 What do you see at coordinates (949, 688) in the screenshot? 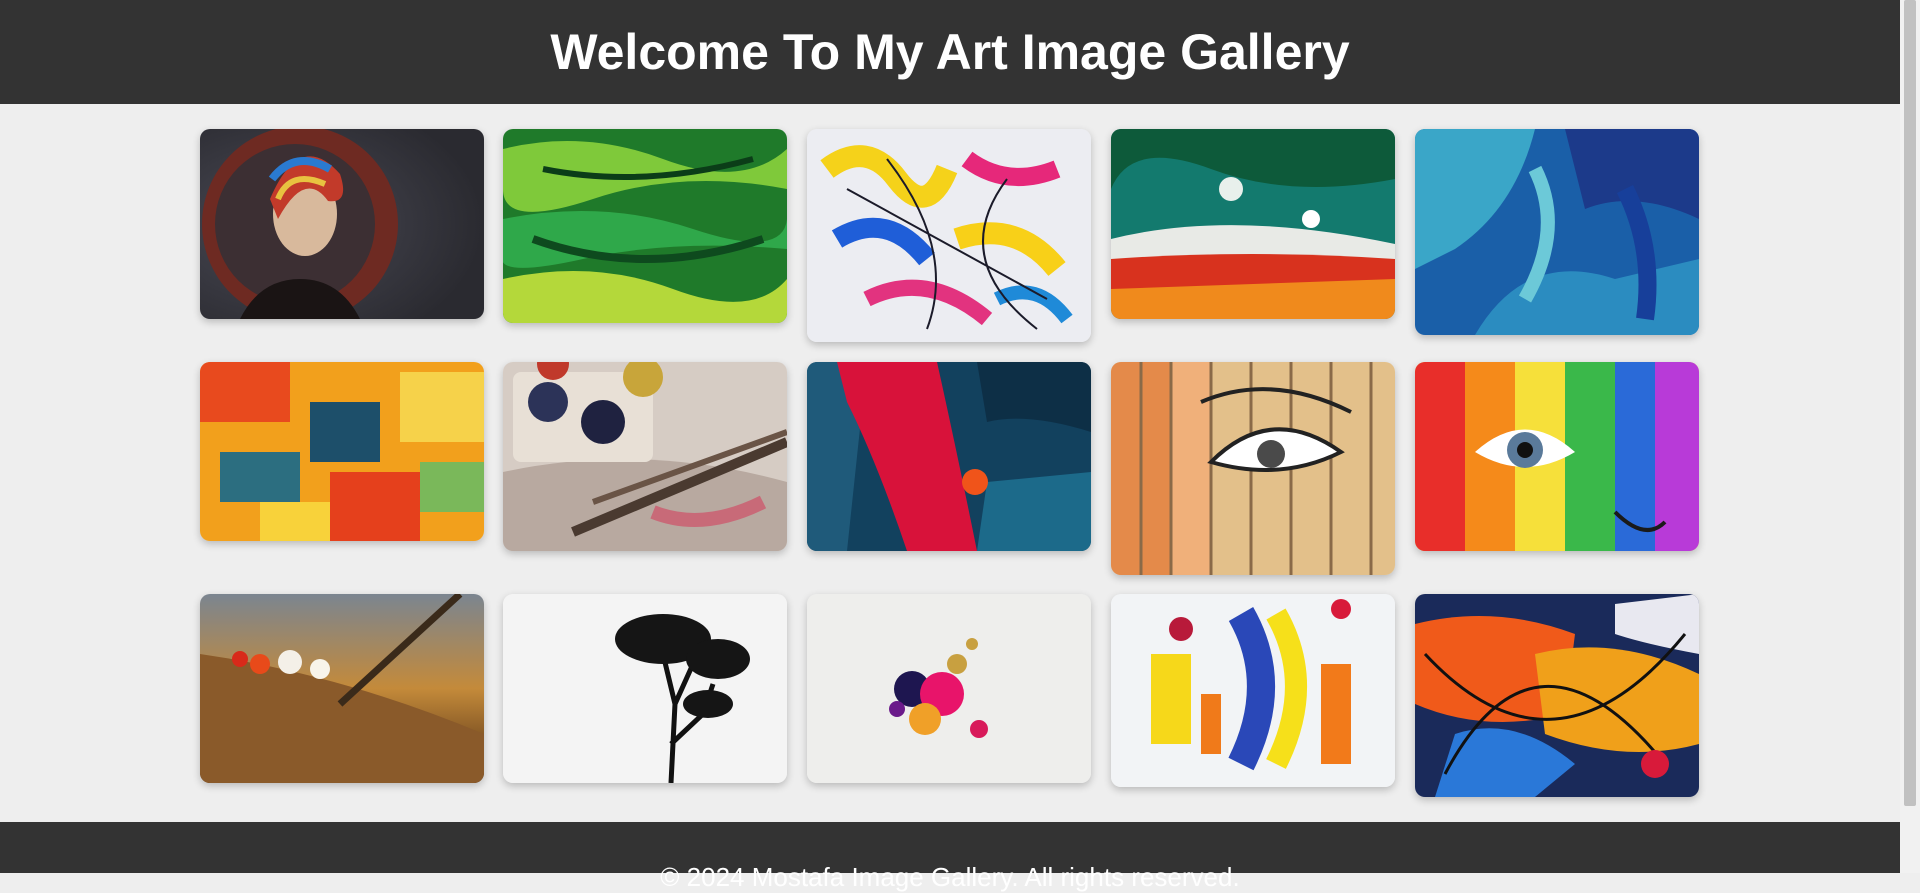
I see `gallery-image-paint-splash` at bounding box center [949, 688].